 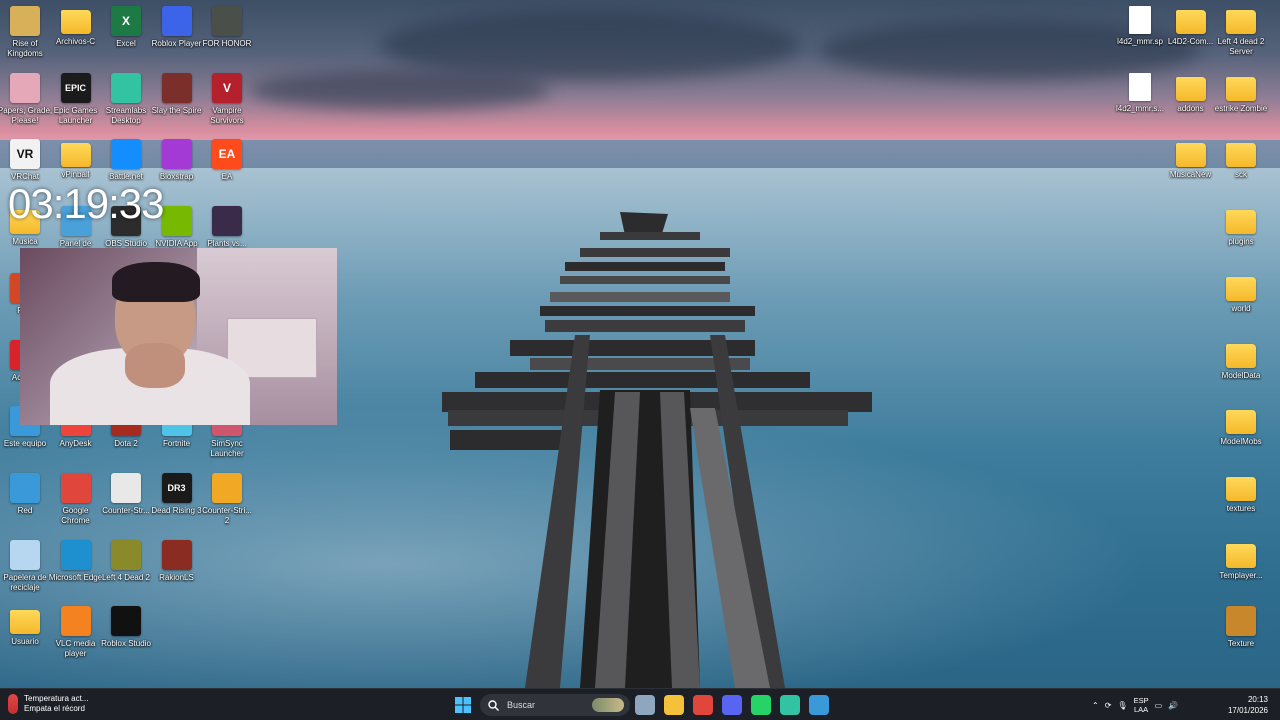 I want to click on desktop-icon: Papers, Grade, Please!, so click(x=26, y=100).